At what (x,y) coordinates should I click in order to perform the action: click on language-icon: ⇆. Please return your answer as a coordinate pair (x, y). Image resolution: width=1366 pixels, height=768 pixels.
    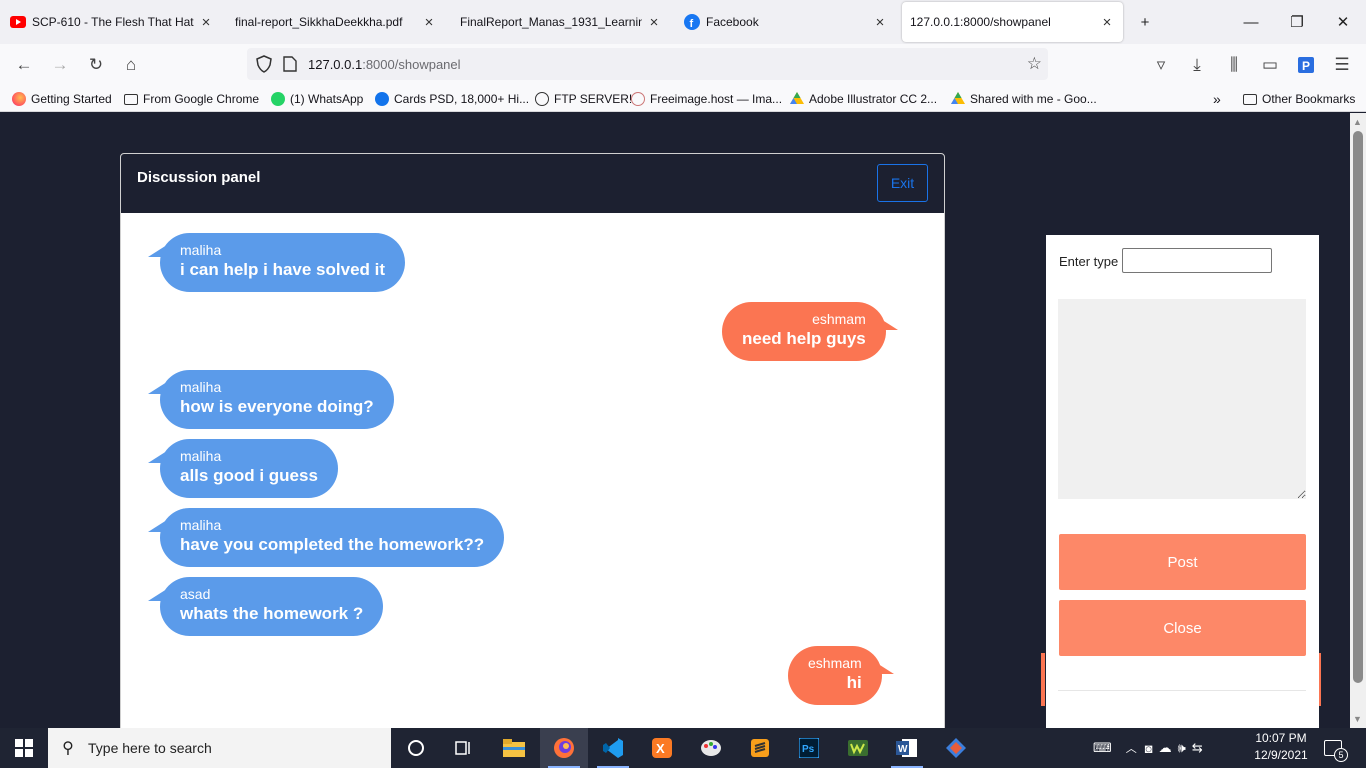
    Looking at the image, I should click on (1197, 748).